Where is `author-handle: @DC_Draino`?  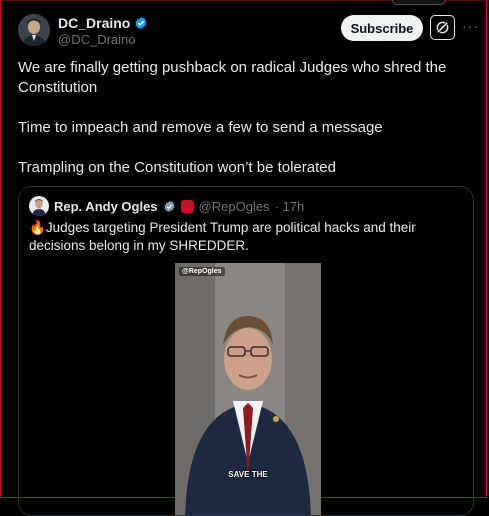 author-handle: @DC_Draino is located at coordinates (97, 39).